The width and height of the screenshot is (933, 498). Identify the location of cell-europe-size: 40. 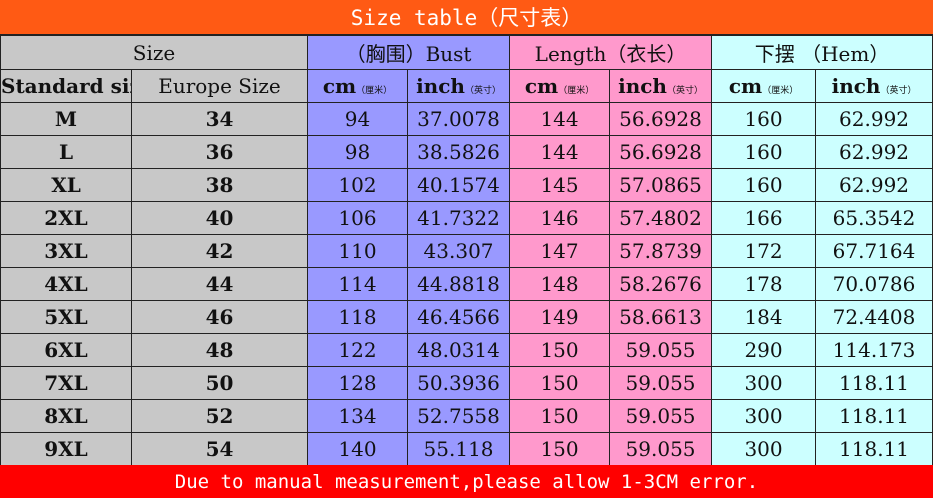
(219, 218).